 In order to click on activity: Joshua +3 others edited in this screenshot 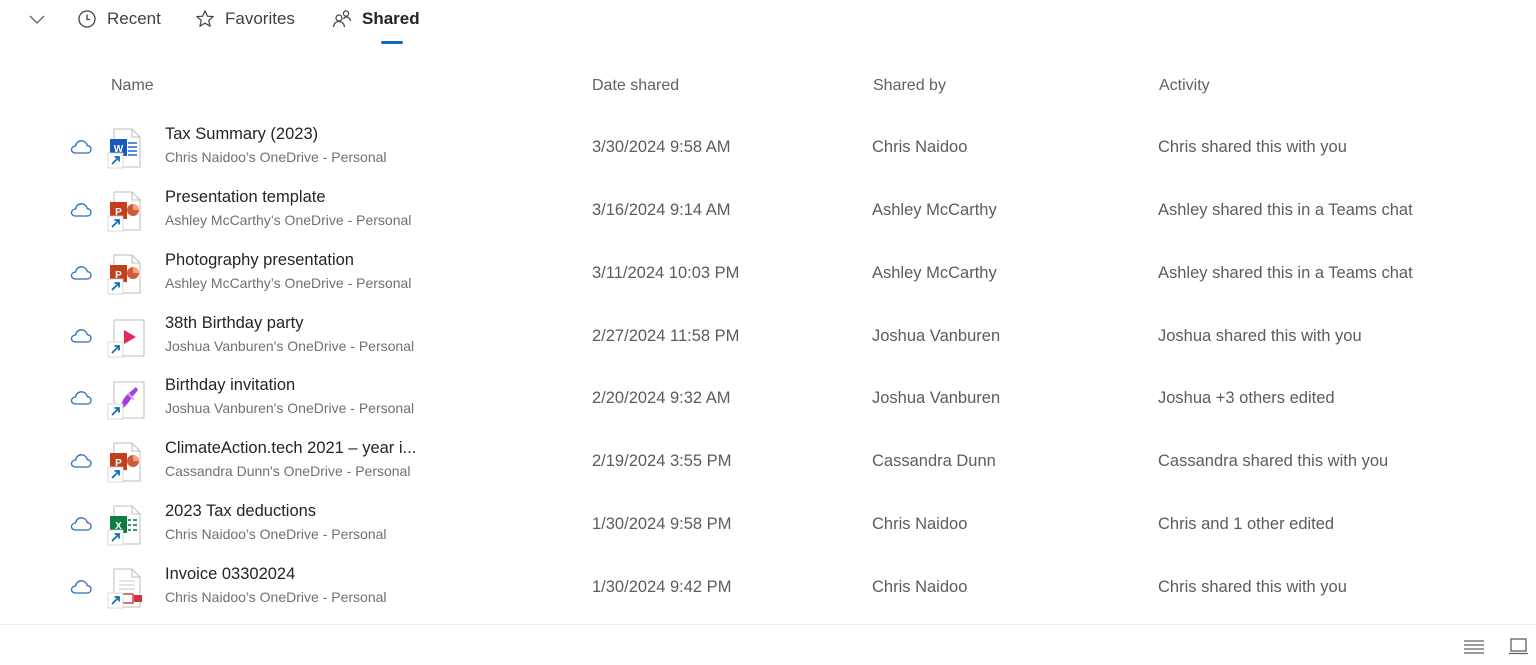, I will do `click(1246, 398)`.